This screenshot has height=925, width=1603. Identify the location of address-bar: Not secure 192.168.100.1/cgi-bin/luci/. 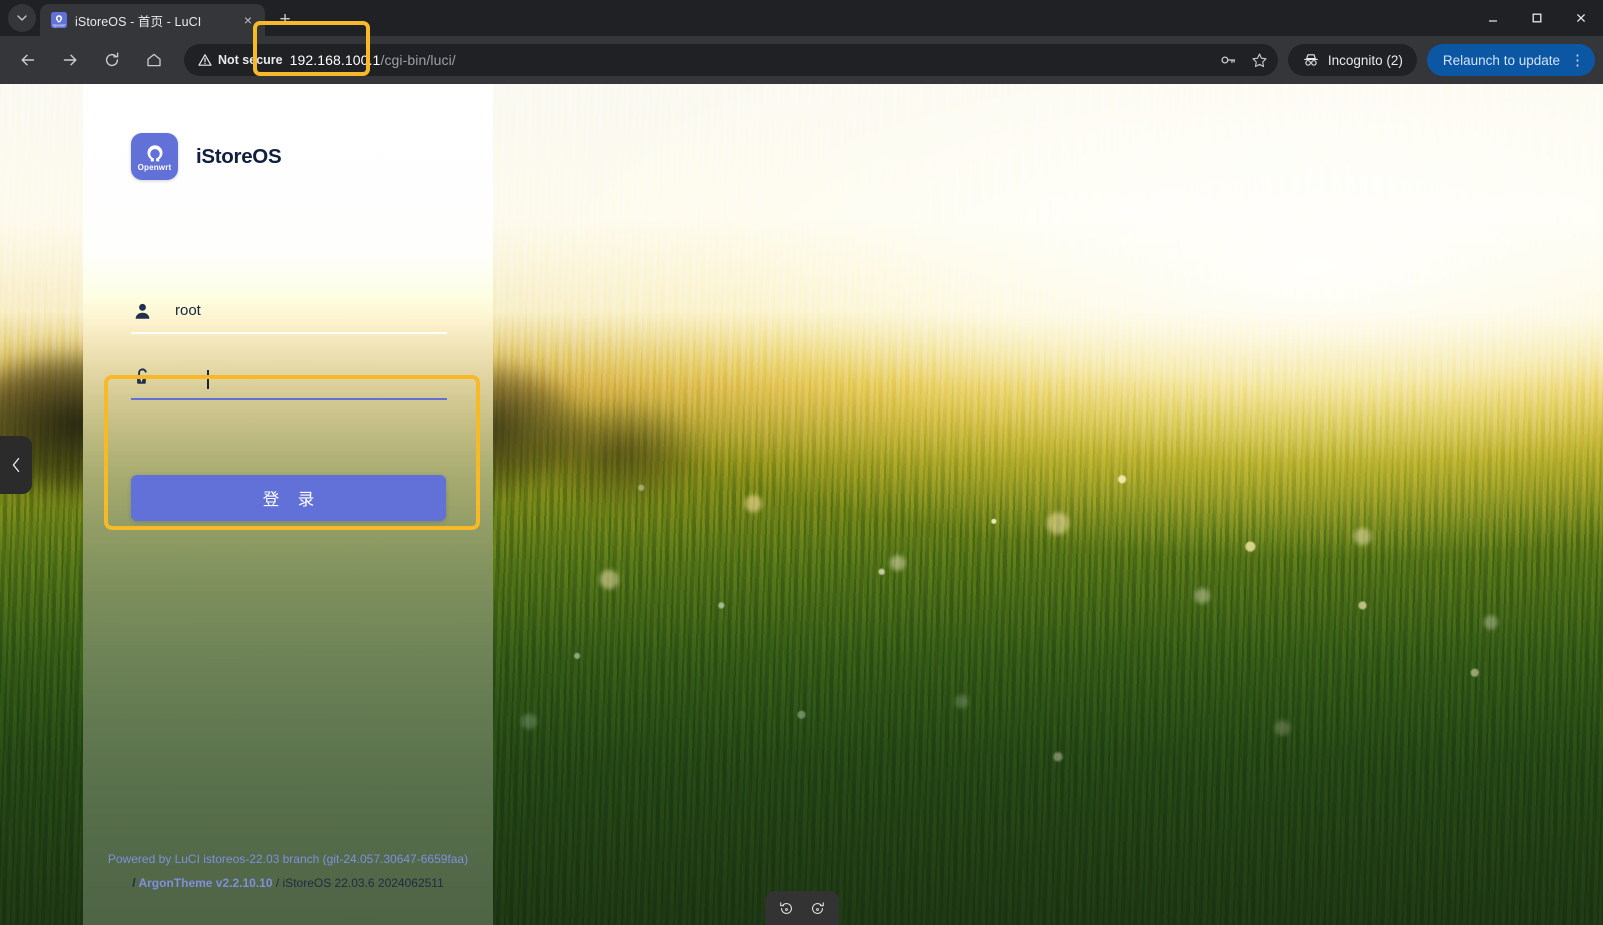
(731, 60).